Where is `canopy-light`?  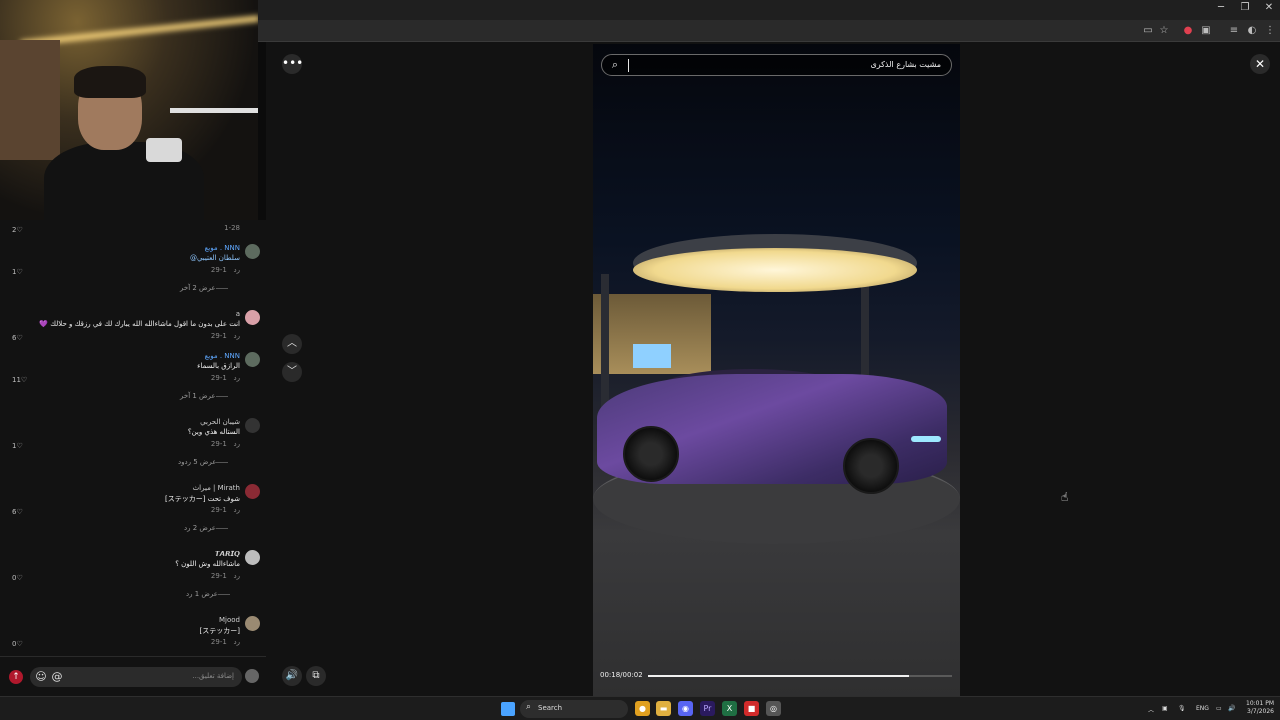 canopy-light is located at coordinates (775, 270).